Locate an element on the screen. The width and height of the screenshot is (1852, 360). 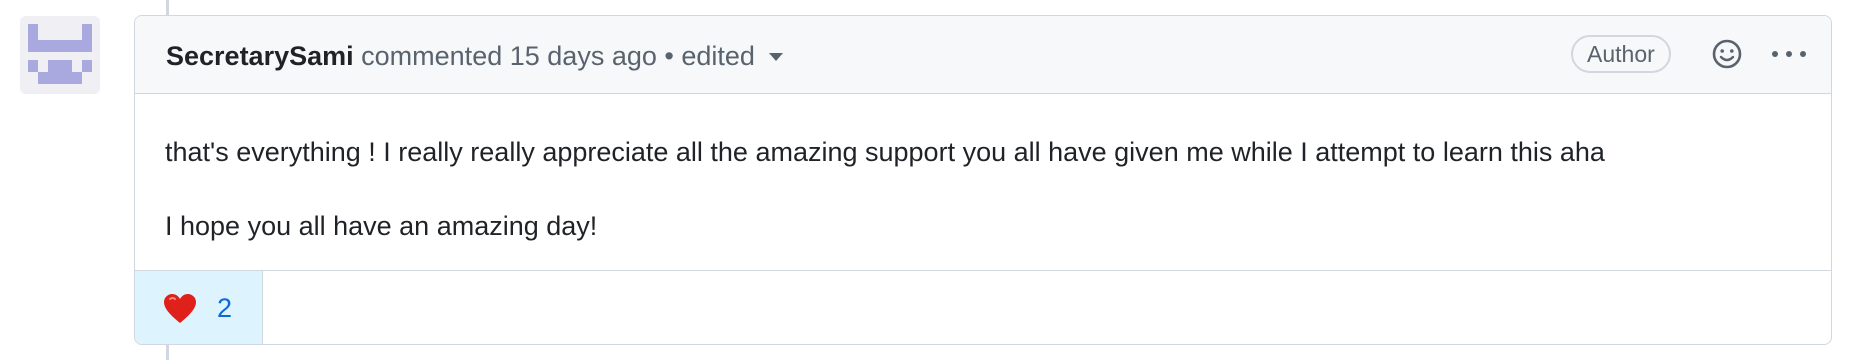
reaction-count: 2 is located at coordinates (225, 308).